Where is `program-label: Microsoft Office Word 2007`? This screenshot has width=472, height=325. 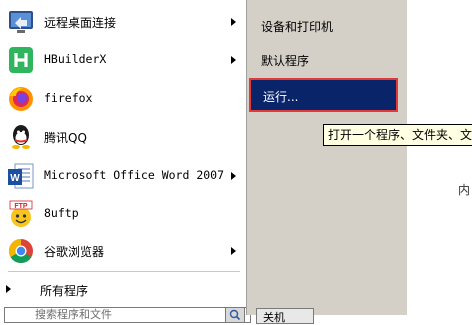
program-label: Microsoft Office Word 2007 is located at coordinates (134, 175).